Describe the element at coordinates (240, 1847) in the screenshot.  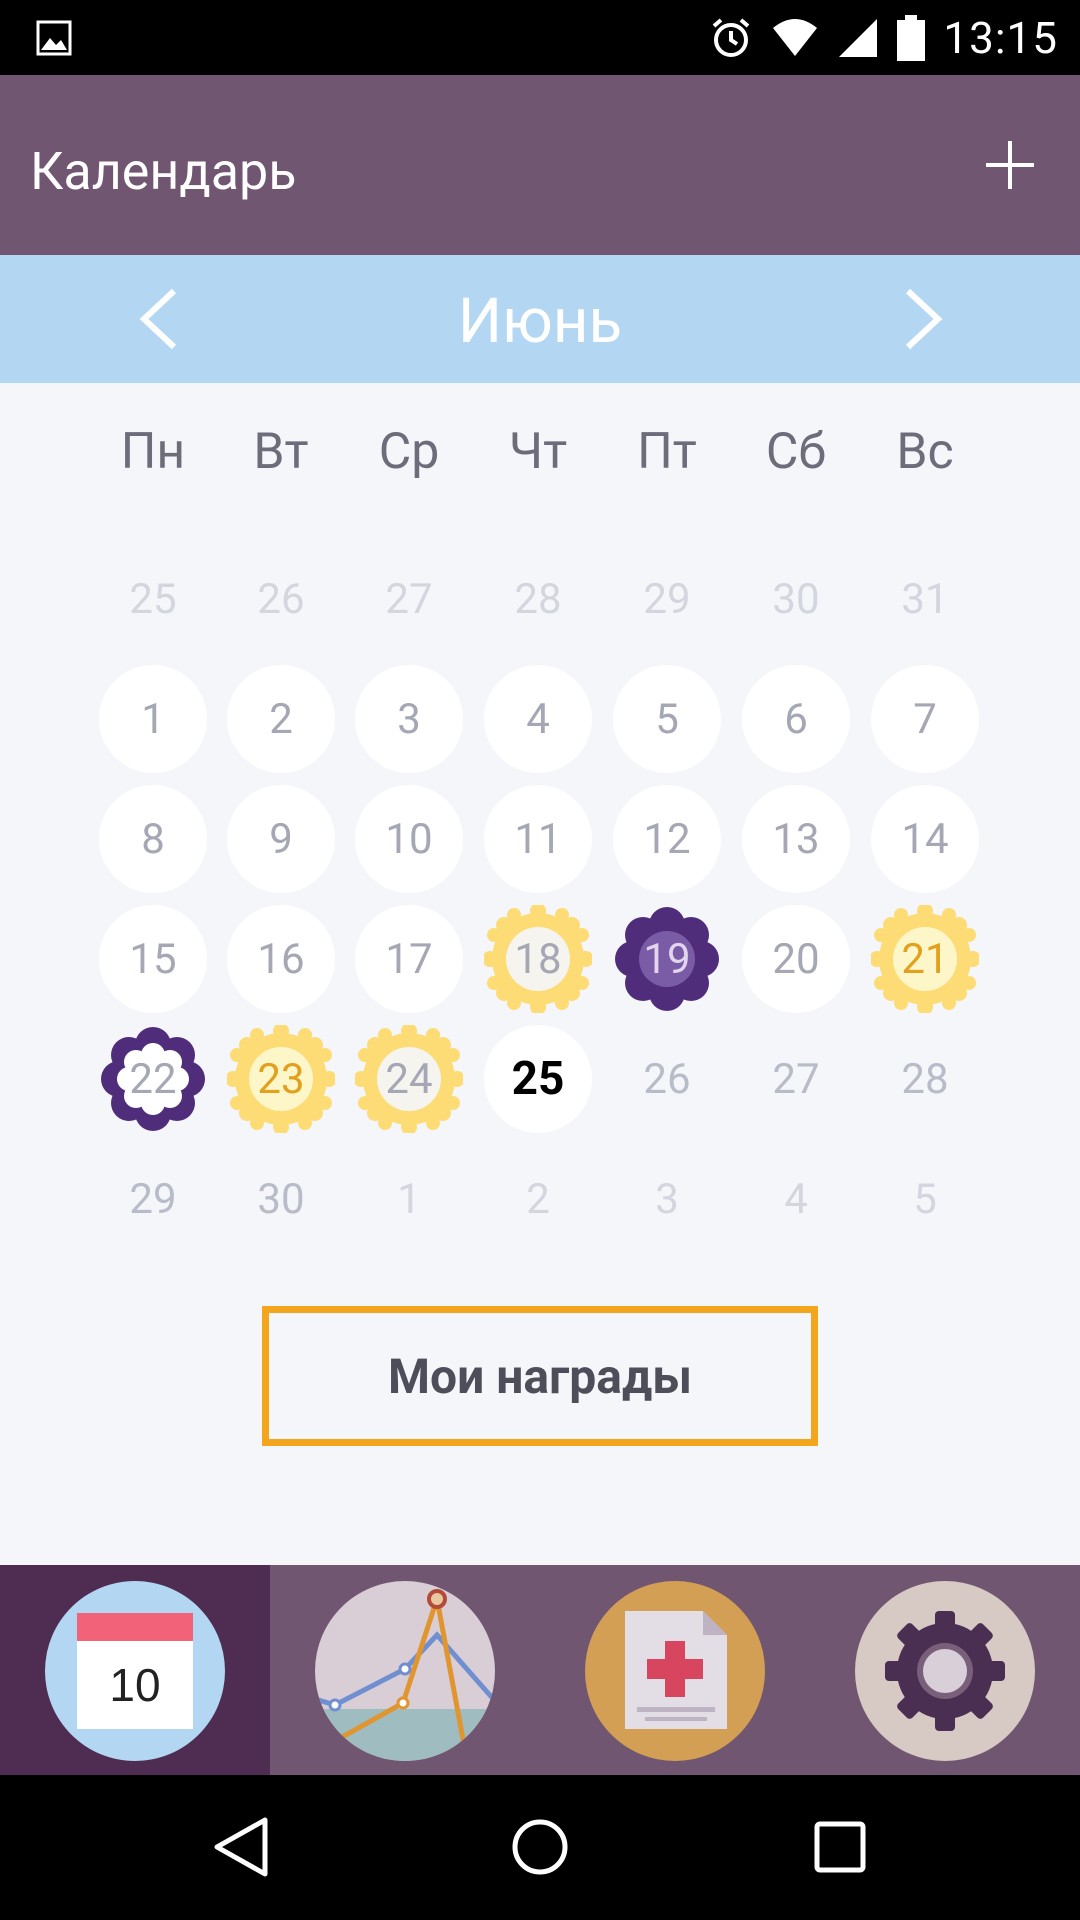
I see `back-icon` at that location.